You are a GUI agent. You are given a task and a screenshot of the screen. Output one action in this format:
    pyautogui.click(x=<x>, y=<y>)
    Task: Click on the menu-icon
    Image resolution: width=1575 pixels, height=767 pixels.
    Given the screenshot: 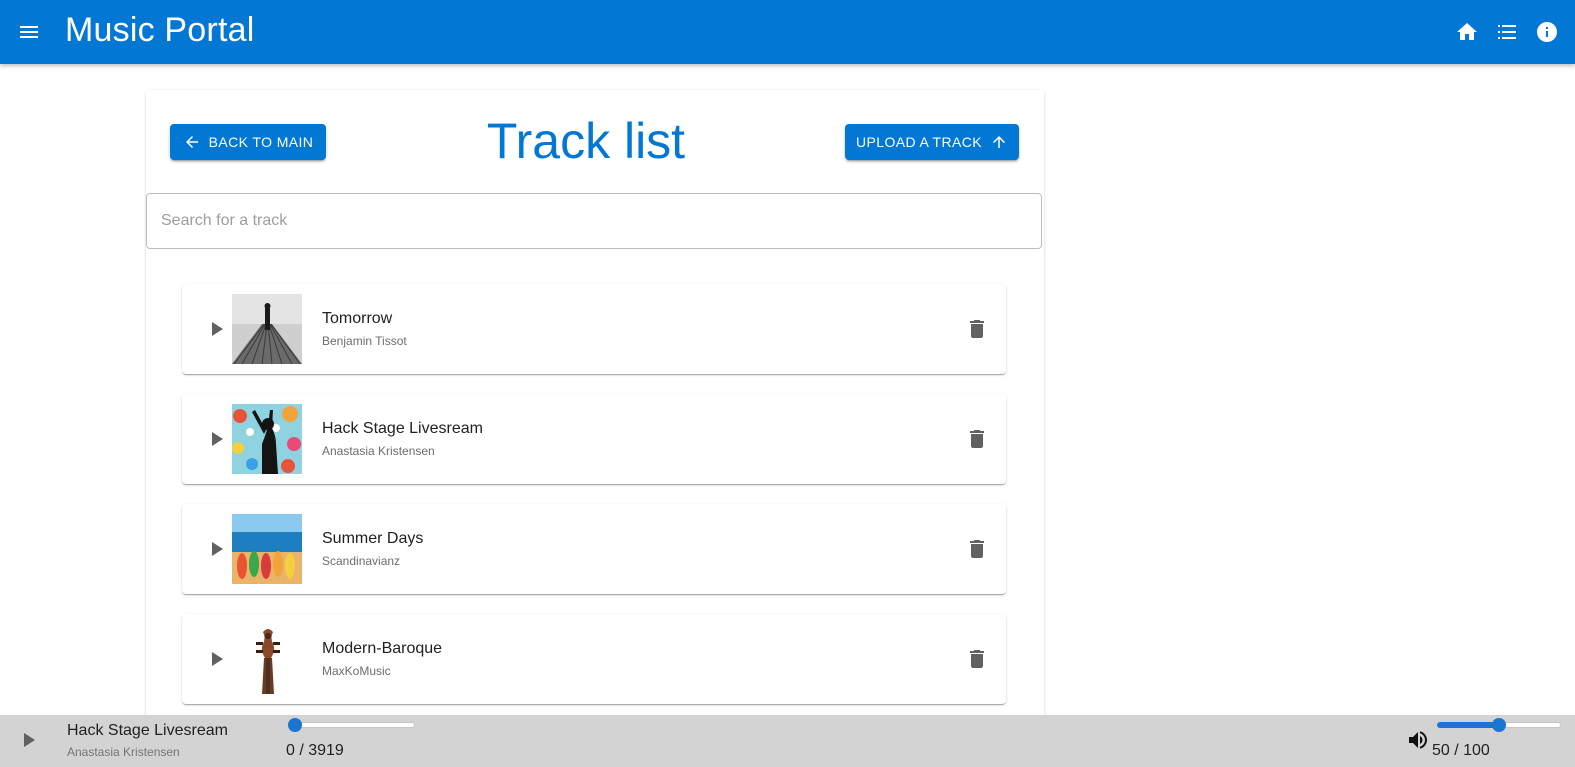 What is the action you would take?
    pyautogui.click(x=29, y=32)
    